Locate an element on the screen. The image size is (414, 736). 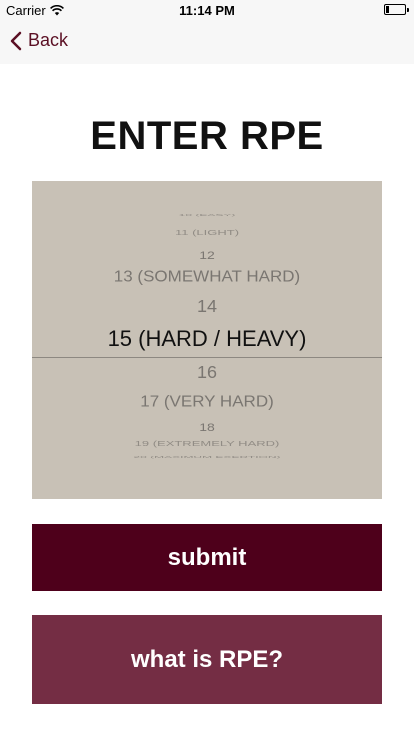
status-bar: Carrier 11:14 PM is located at coordinates (207, 10).